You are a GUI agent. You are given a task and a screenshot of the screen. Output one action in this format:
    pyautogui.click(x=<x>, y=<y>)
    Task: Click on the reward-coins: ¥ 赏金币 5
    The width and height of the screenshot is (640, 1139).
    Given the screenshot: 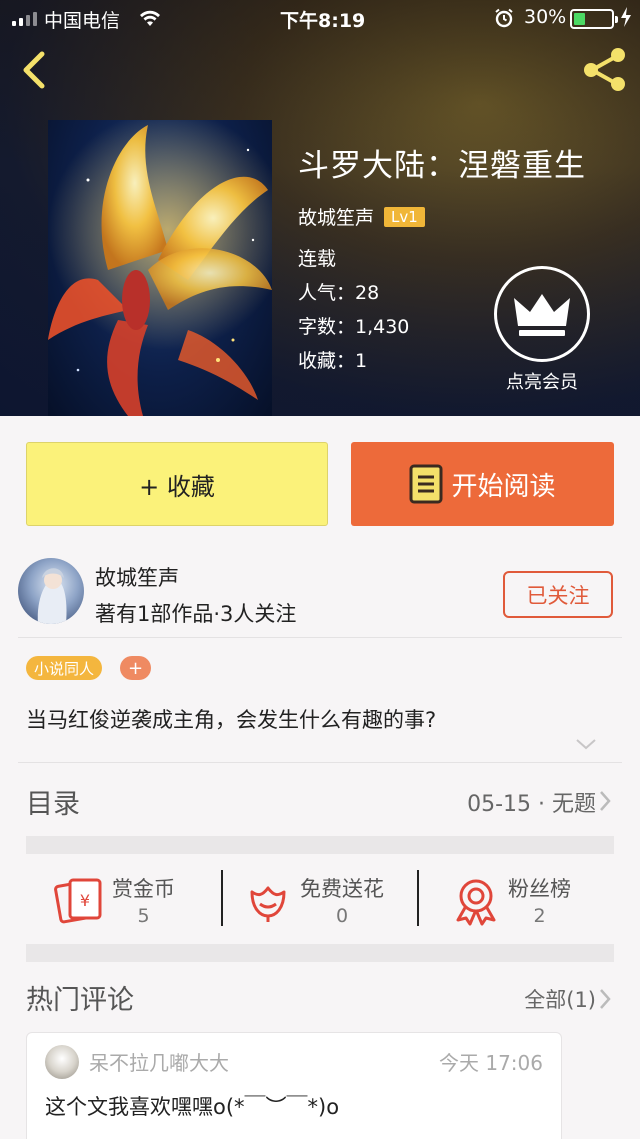 What is the action you would take?
    pyautogui.click(x=114, y=900)
    